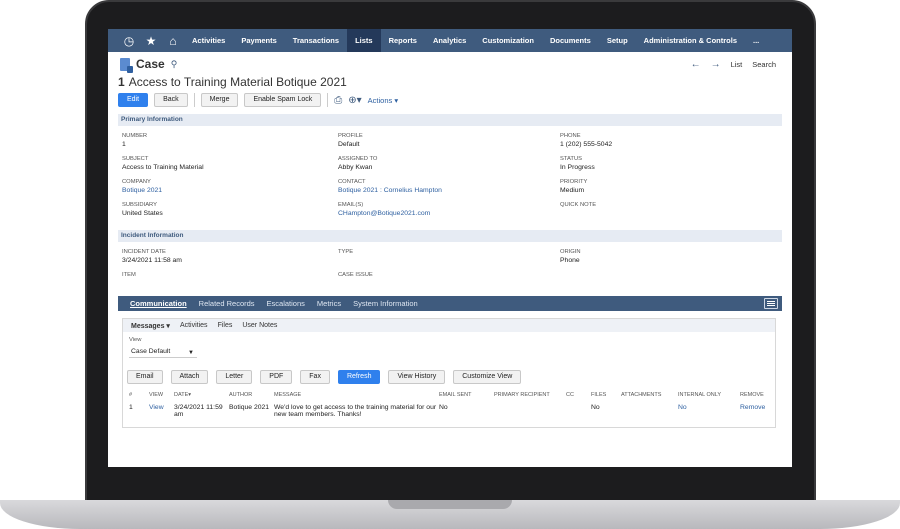  Describe the element at coordinates (126, 65) in the screenshot. I see `case-record-icon` at that location.